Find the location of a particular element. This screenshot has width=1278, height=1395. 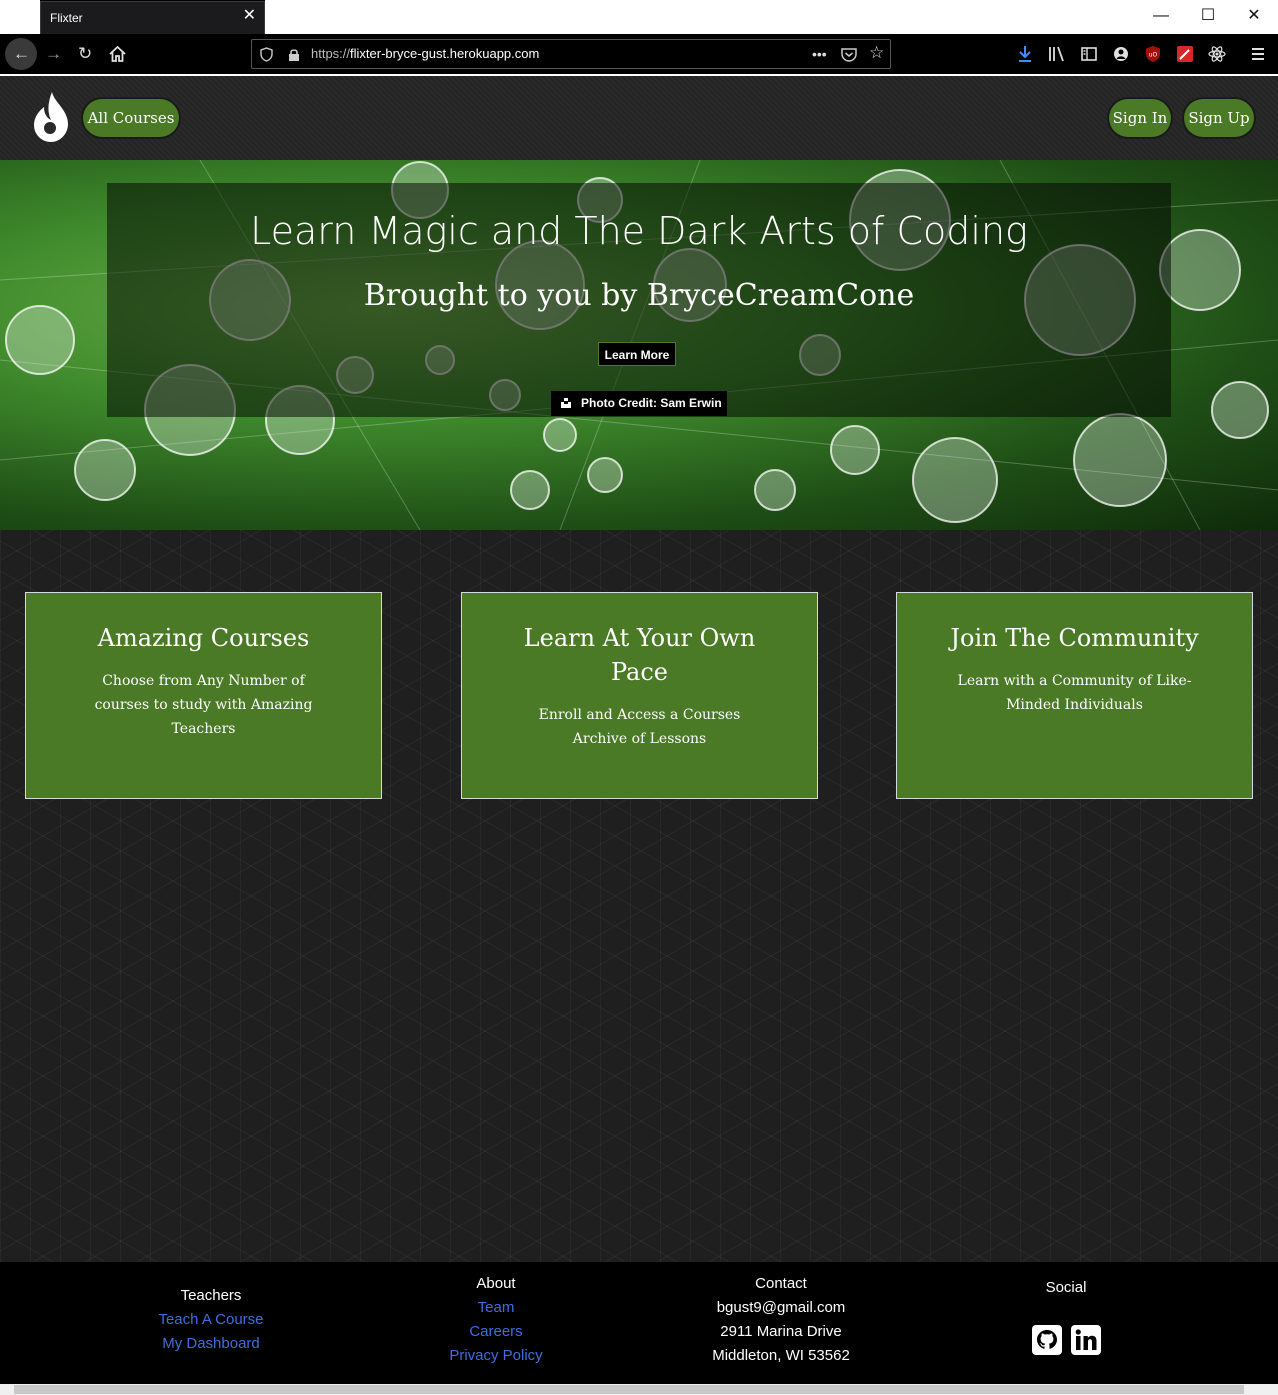

shield-icon is located at coordinates (266, 54).